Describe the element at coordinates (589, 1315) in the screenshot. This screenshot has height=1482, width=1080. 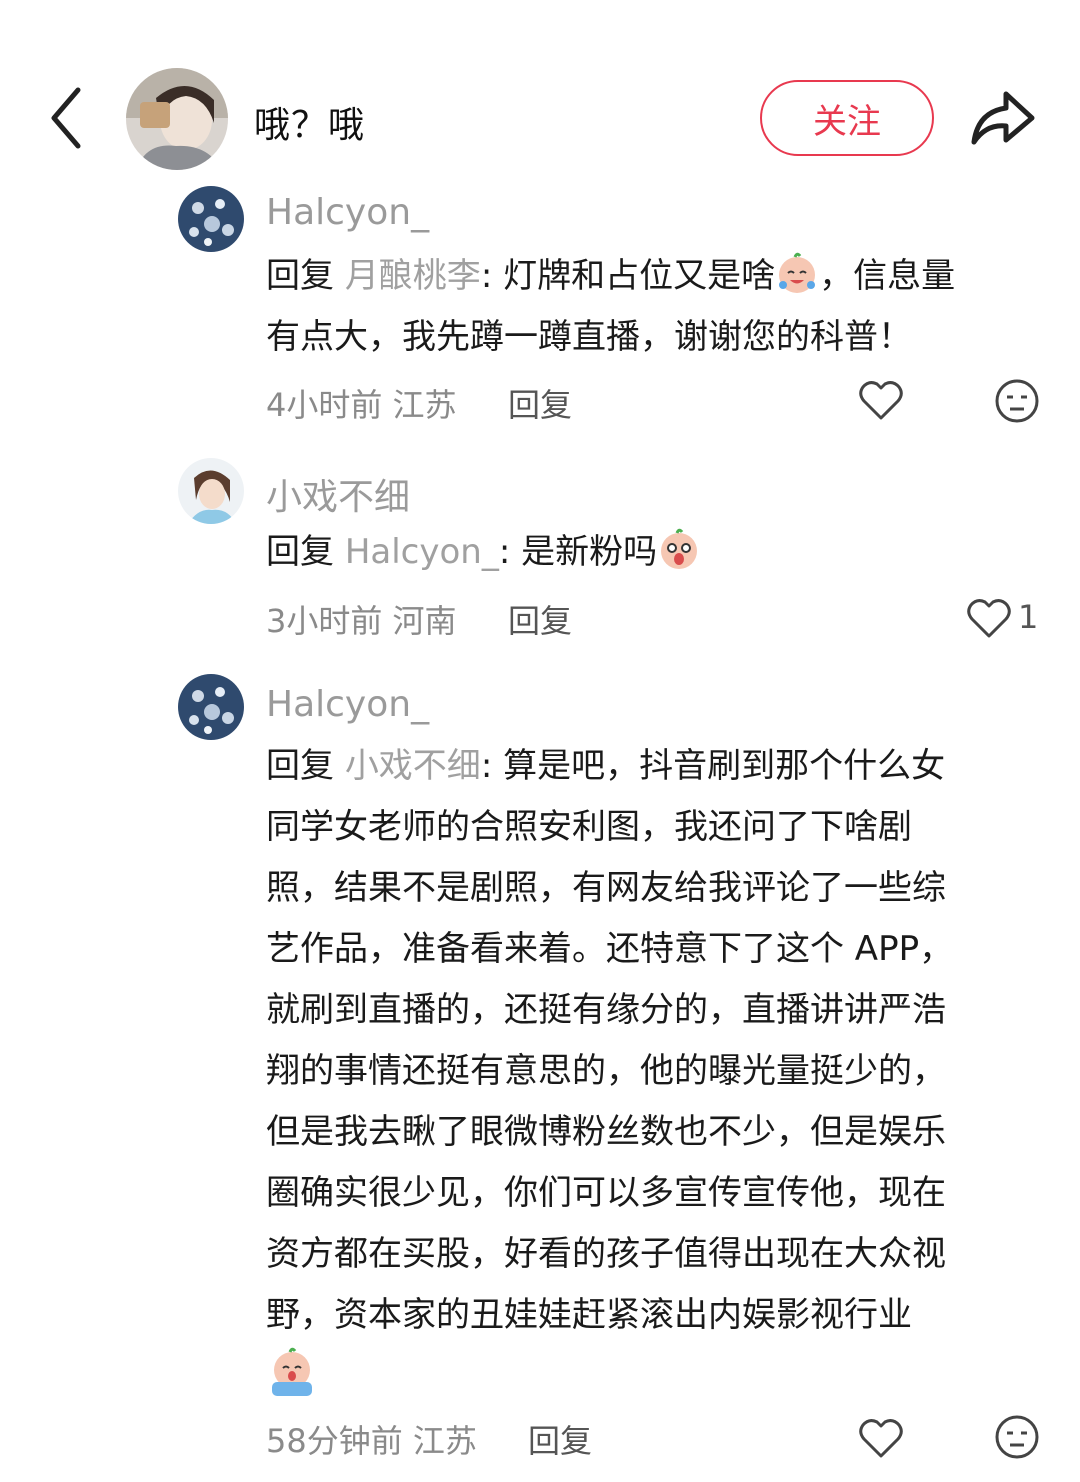
I see `comment-text-line: 野，资本家的丑娃娃赶紧滚出内娱影视行业` at that location.